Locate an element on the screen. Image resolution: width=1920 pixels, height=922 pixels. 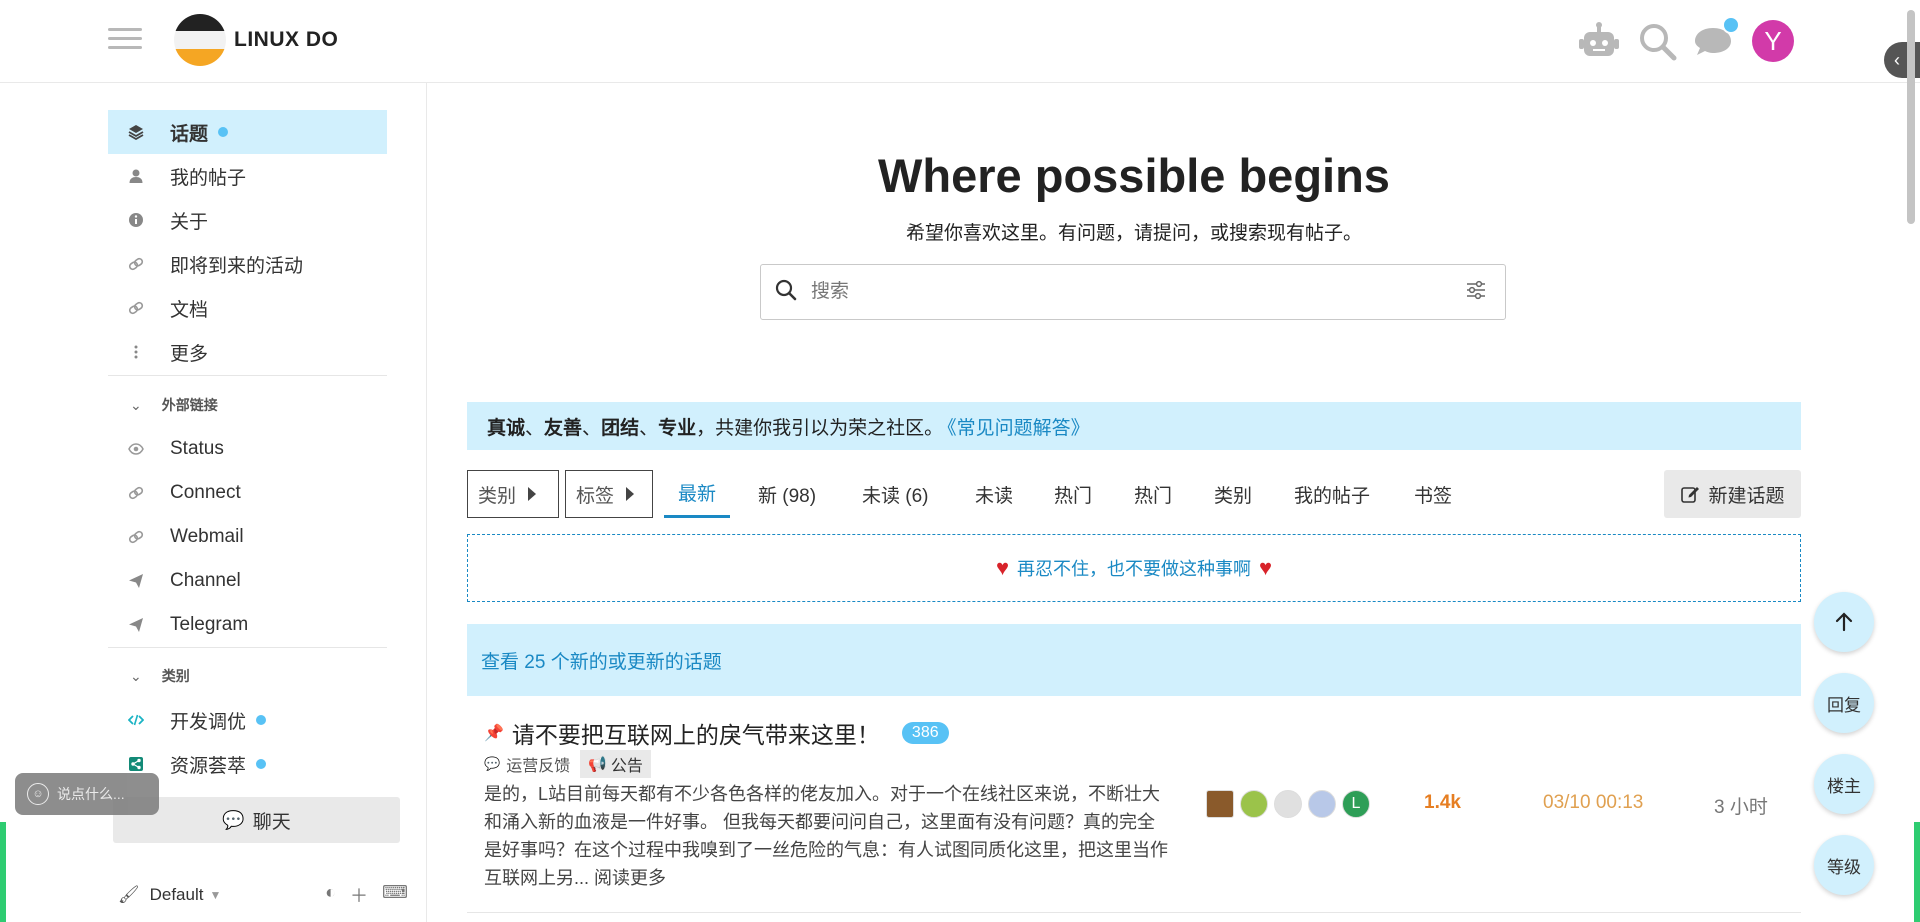
category-filter-label: 类别 is located at coordinates (497, 496).